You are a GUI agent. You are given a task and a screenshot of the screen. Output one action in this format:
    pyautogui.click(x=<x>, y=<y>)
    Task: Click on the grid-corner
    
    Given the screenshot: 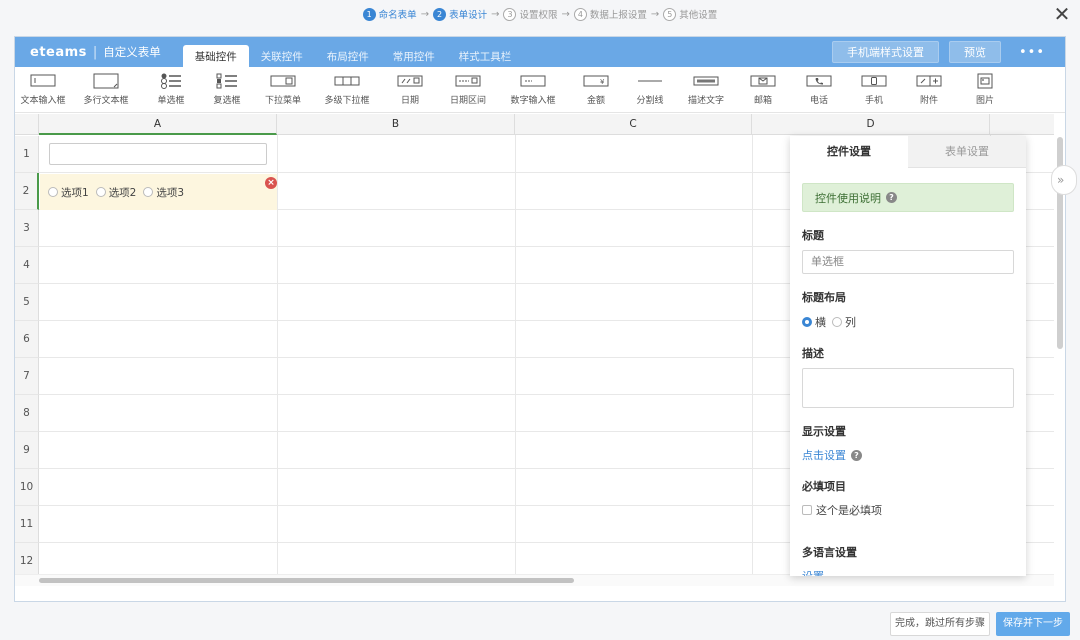 What is the action you would take?
    pyautogui.click(x=27, y=124)
    